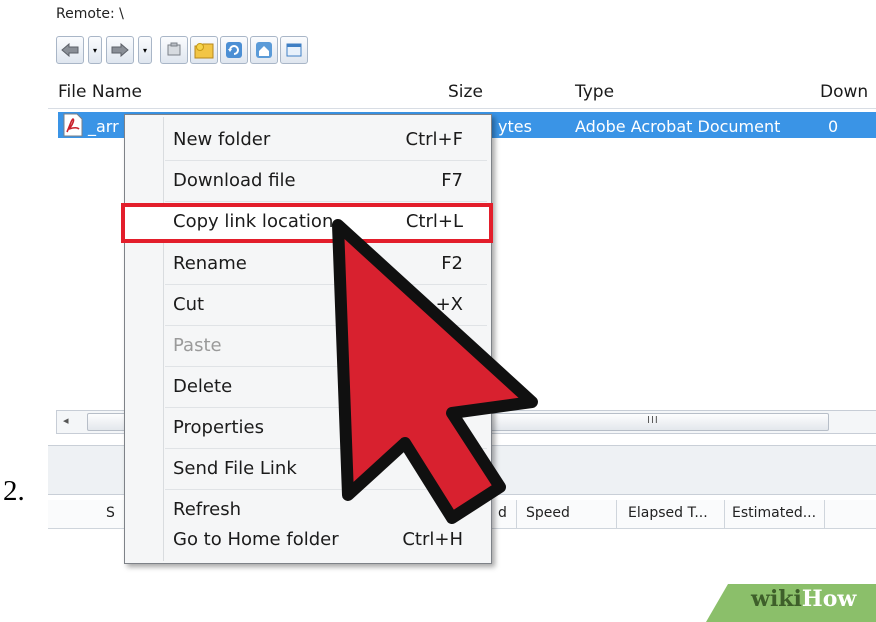 The image size is (876, 622). What do you see at coordinates (95, 50) in the screenshot?
I see `back-dropdown-icon: ▾` at bounding box center [95, 50].